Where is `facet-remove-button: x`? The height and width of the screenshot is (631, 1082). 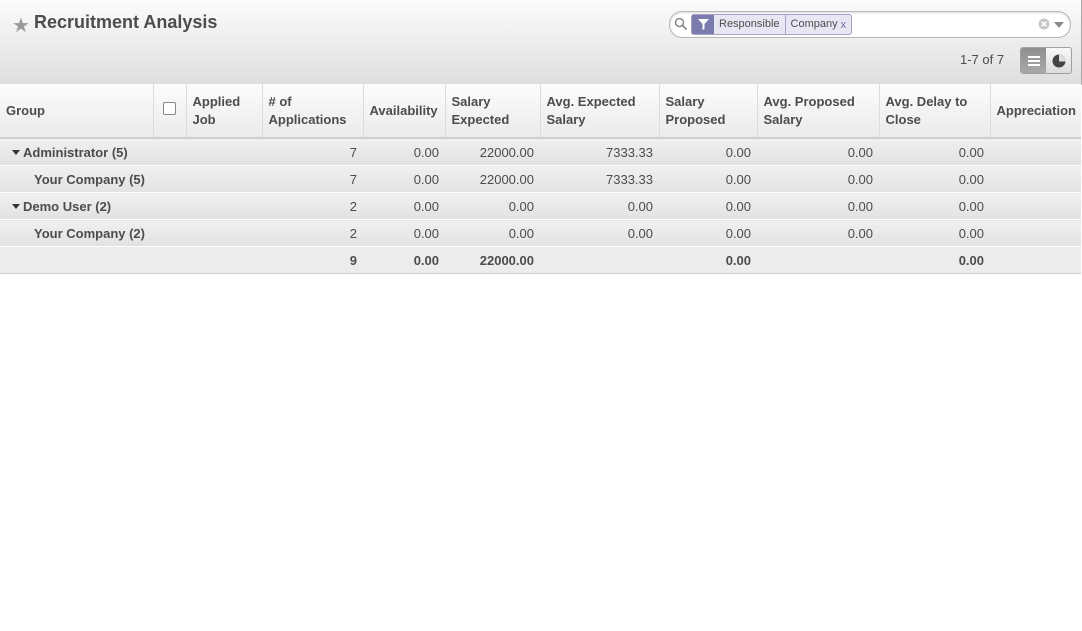 facet-remove-button: x is located at coordinates (846, 25).